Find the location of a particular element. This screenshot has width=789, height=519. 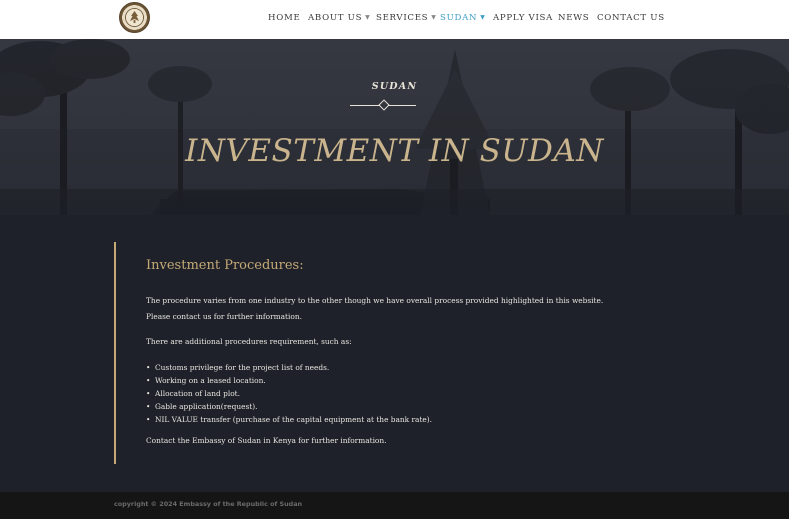

nav-apply-visa: APPLY VISA is located at coordinates (523, 20).